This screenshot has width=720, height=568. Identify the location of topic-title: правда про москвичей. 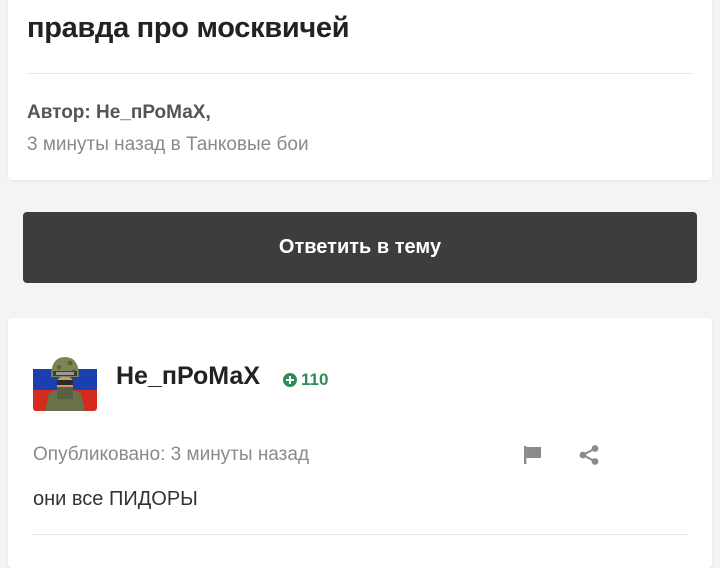
(188, 28).